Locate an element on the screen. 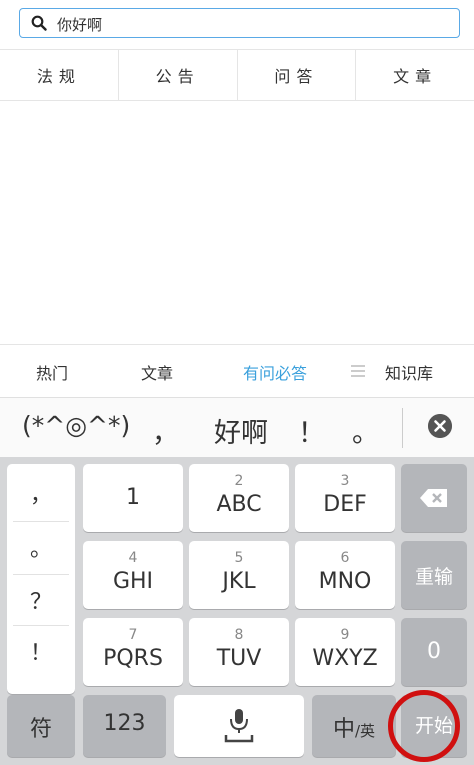  language-switch-key: 中/英 is located at coordinates (354, 726).